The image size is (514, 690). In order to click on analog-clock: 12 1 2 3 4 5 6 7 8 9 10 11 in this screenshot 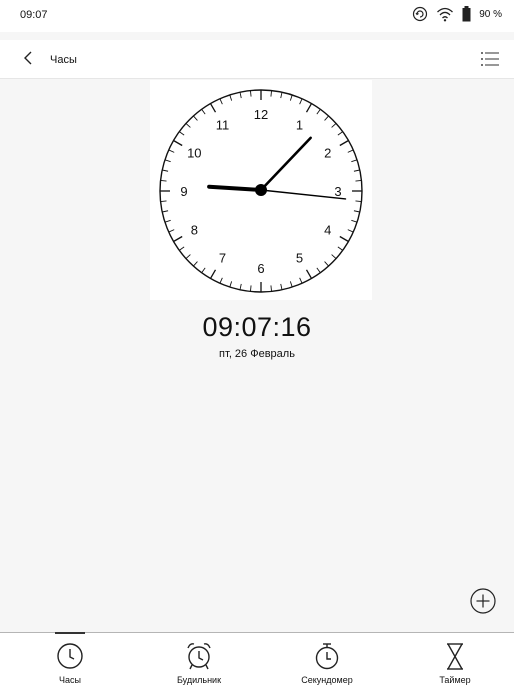, I will do `click(261, 190)`.